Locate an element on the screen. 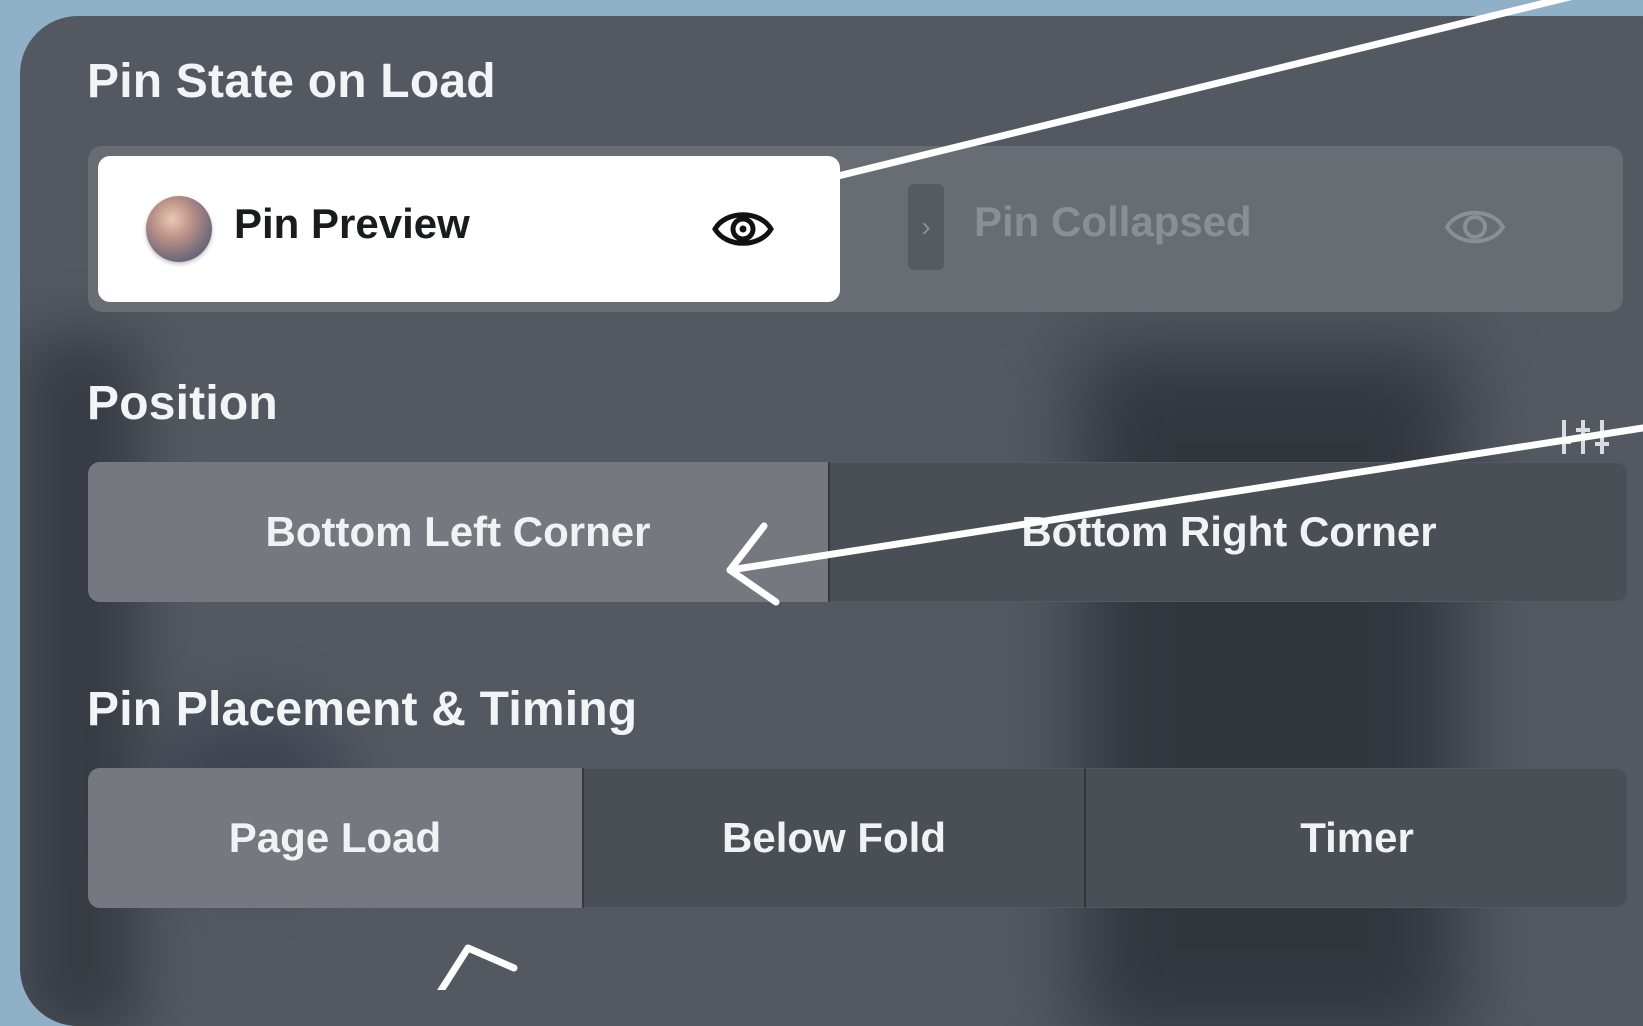 The image size is (1643, 1026). pin-preview-option: Pin Preview is located at coordinates (469, 229).